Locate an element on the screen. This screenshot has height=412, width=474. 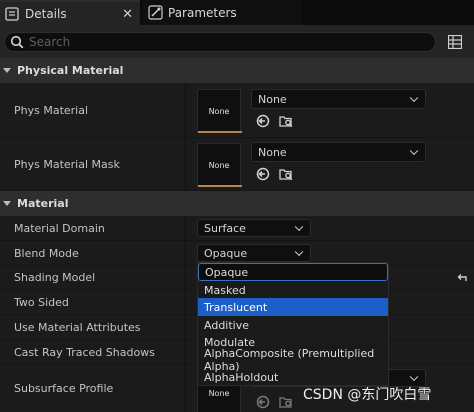
dropdown-current-value: Opaque is located at coordinates (227, 272).